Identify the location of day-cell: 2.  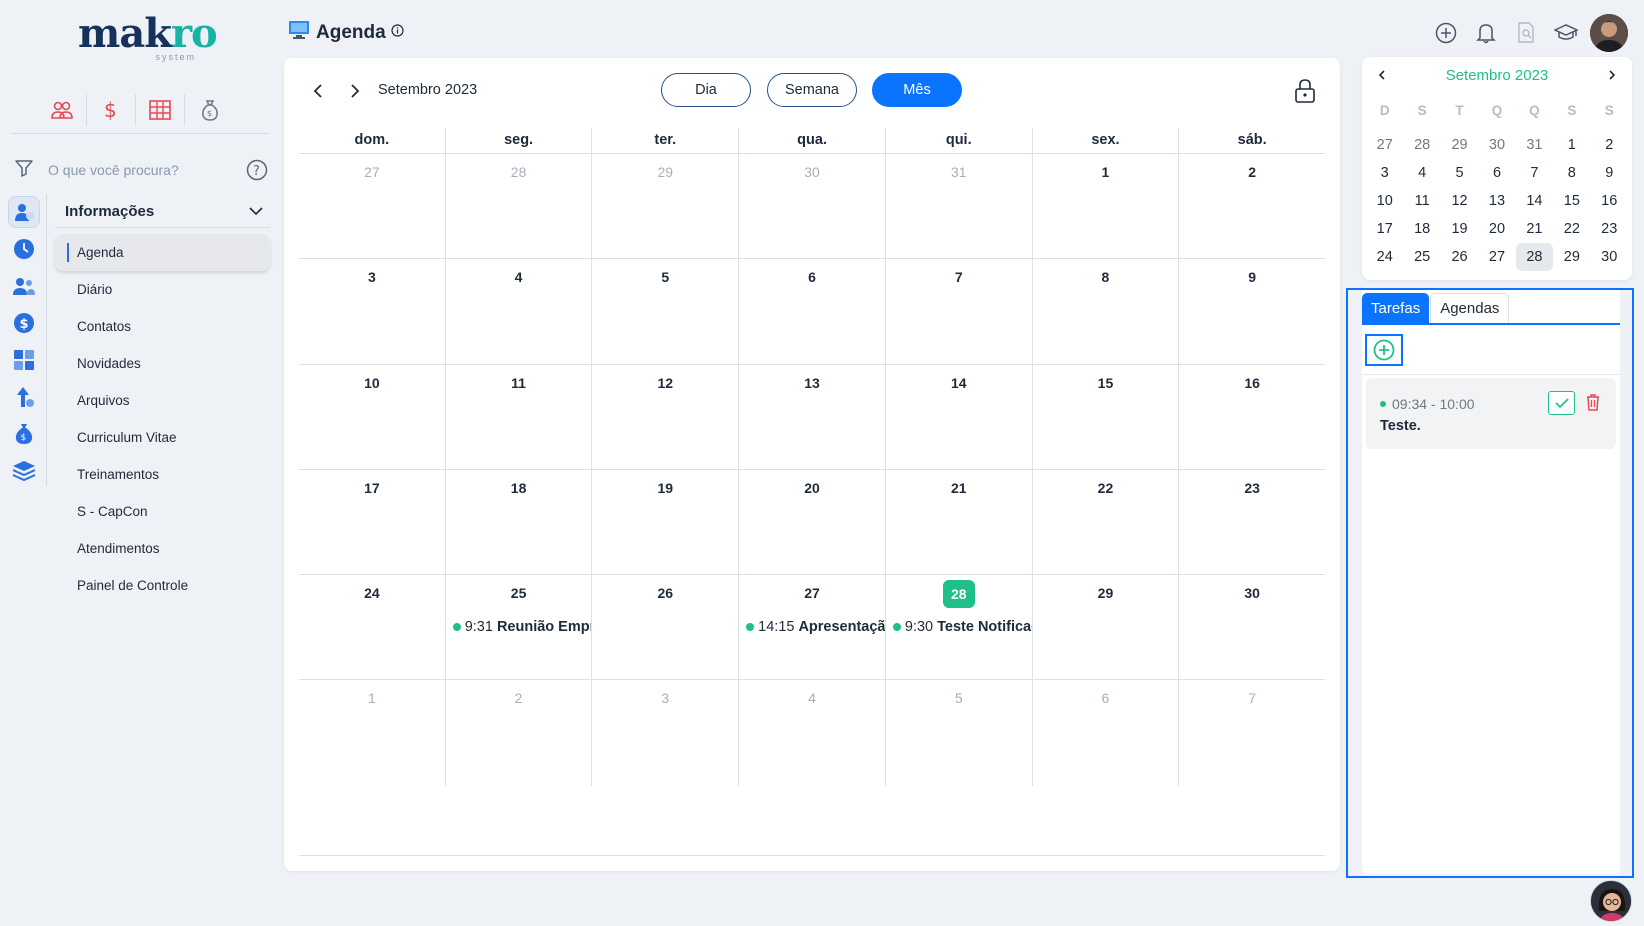
(519, 733).